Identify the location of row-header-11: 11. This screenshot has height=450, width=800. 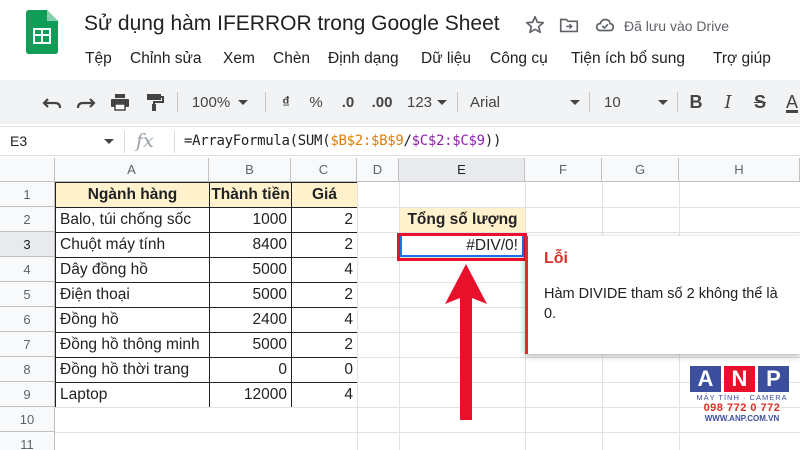
(27, 441).